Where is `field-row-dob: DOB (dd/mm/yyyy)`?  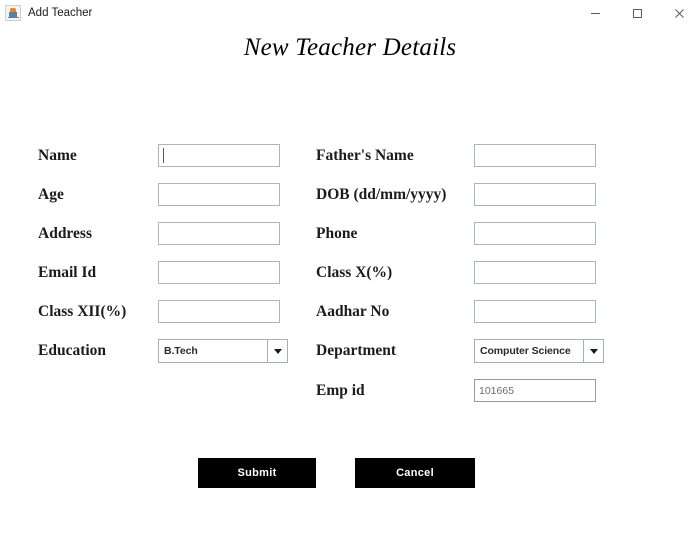 field-row-dob: DOB (dd/mm/yyyy) is located at coordinates (456, 194).